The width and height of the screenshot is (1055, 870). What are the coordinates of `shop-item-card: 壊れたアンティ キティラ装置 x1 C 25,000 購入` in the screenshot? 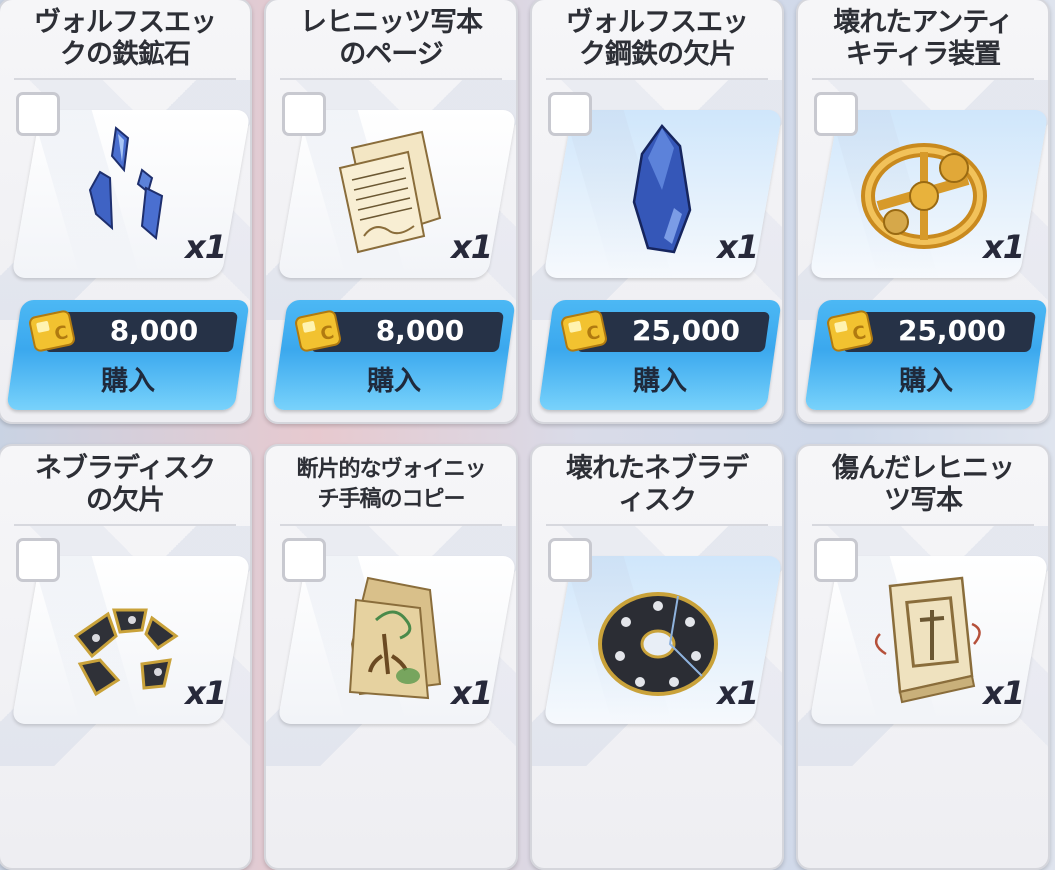 It's located at (923, 212).